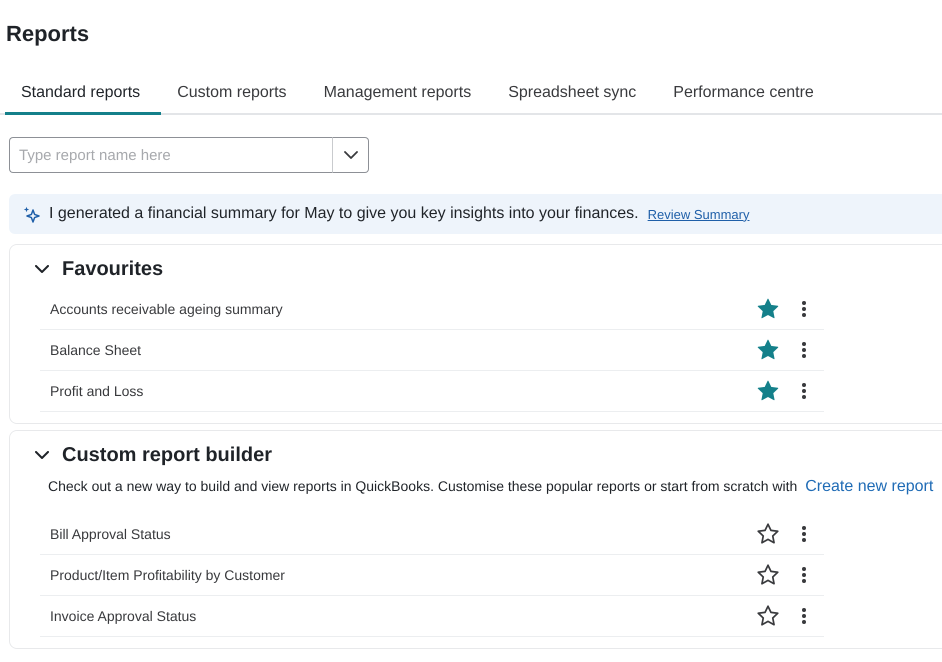 The height and width of the screenshot is (662, 942). What do you see at coordinates (47, 34) in the screenshot?
I see `page-title: Reports` at bounding box center [47, 34].